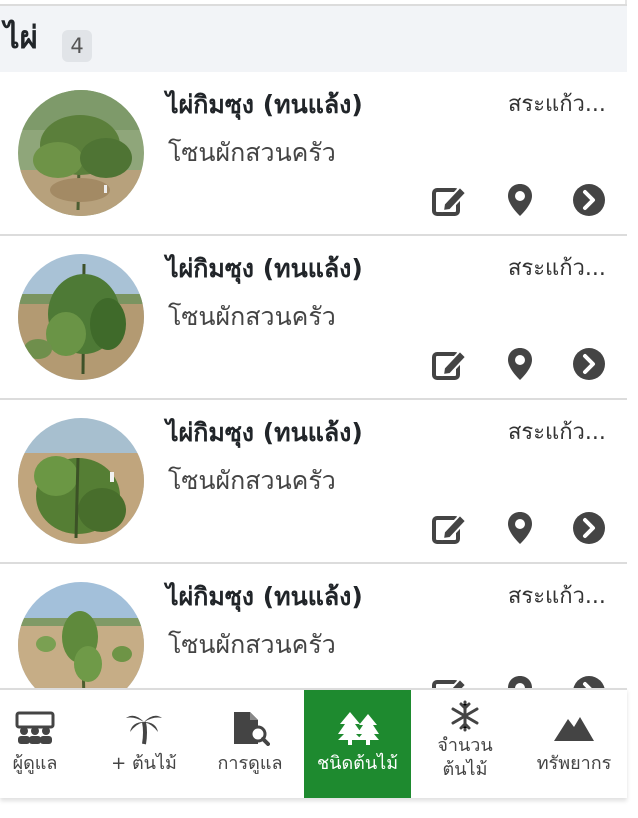 Image resolution: width=638 pixels, height=818 pixels. I want to click on nav-caretakers-label: ผู้ดูแล, so click(35, 763).